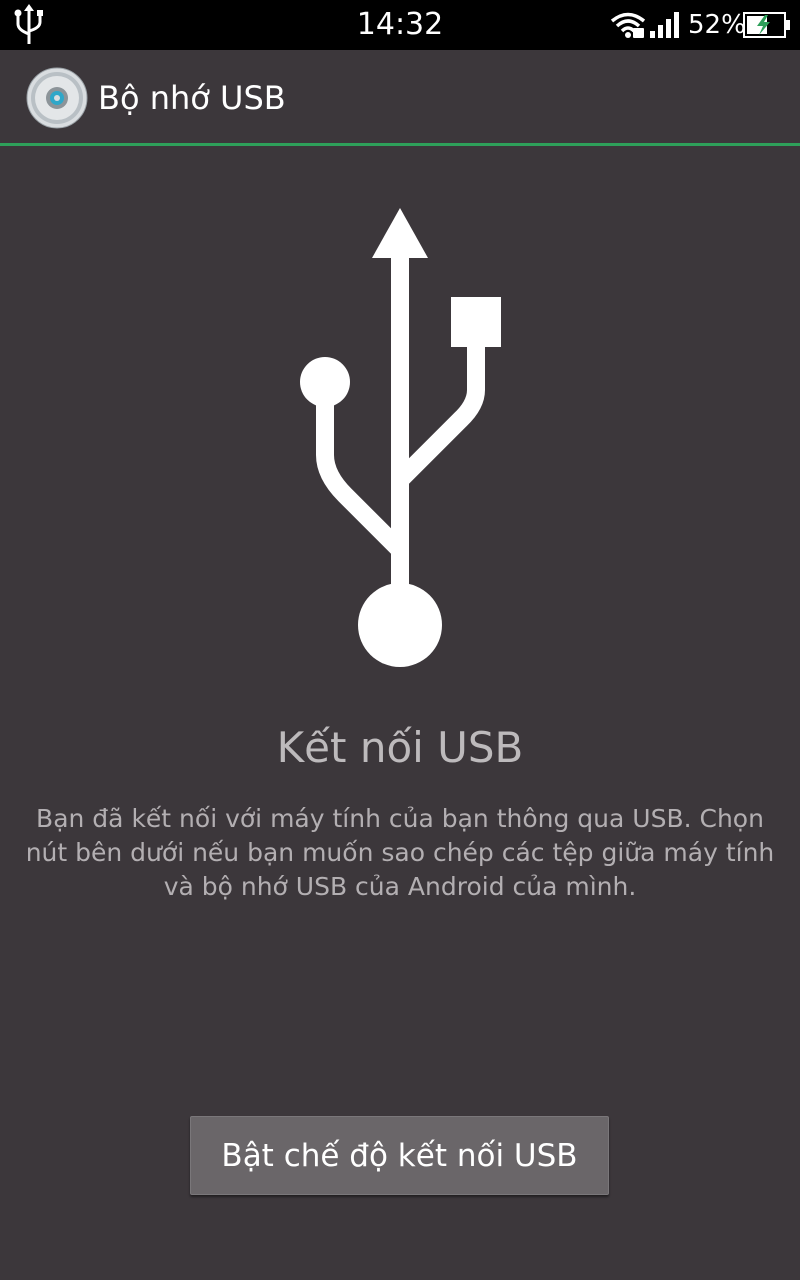 The height and width of the screenshot is (1280, 800). Describe the element at coordinates (400, 747) in the screenshot. I see `heading: Kết nối USB` at that location.